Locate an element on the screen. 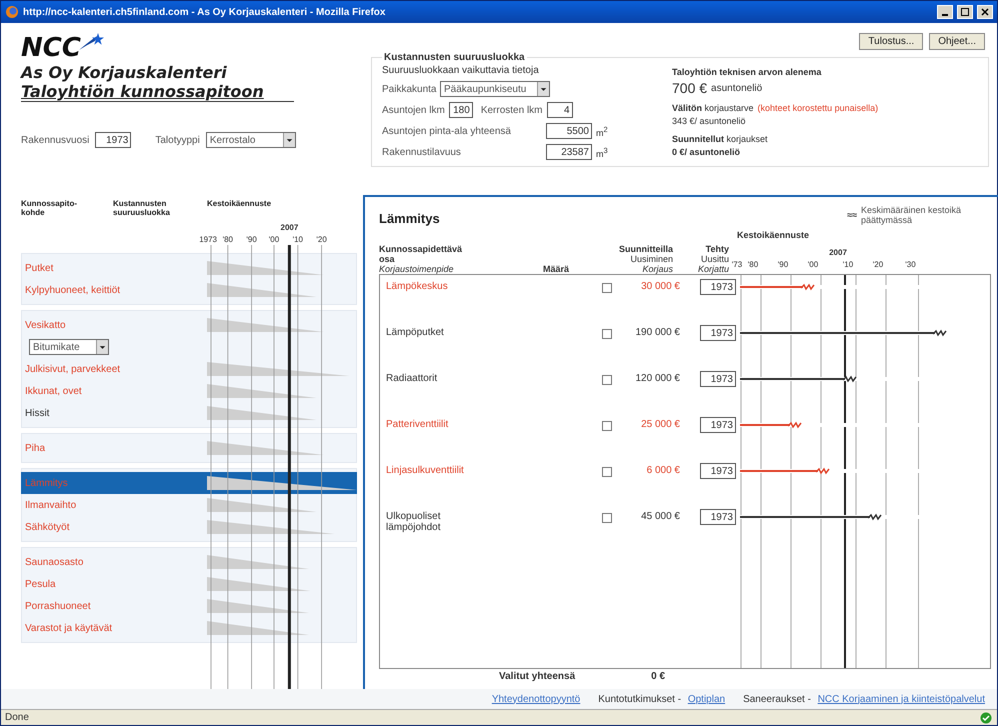  summary-title: Taloyhtiön teknisen arvon alenema is located at coordinates (747, 72).